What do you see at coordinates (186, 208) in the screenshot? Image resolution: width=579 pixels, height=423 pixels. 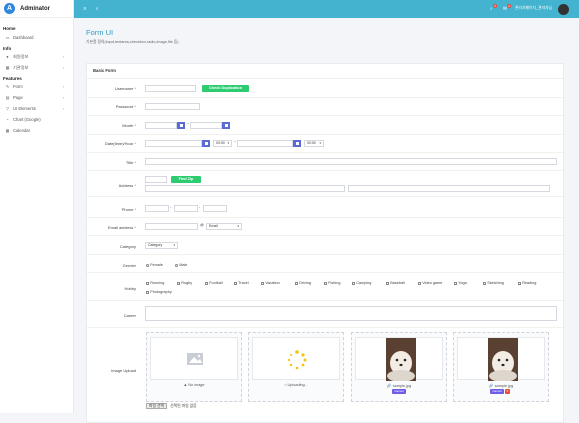 I see `phone-part2-input` at bounding box center [186, 208].